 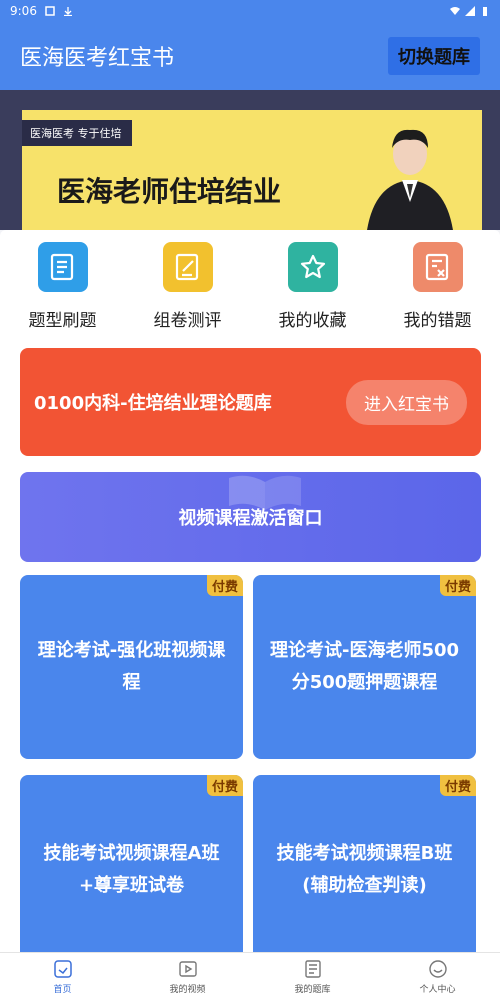 I want to click on video-icon, so click(x=187, y=968).